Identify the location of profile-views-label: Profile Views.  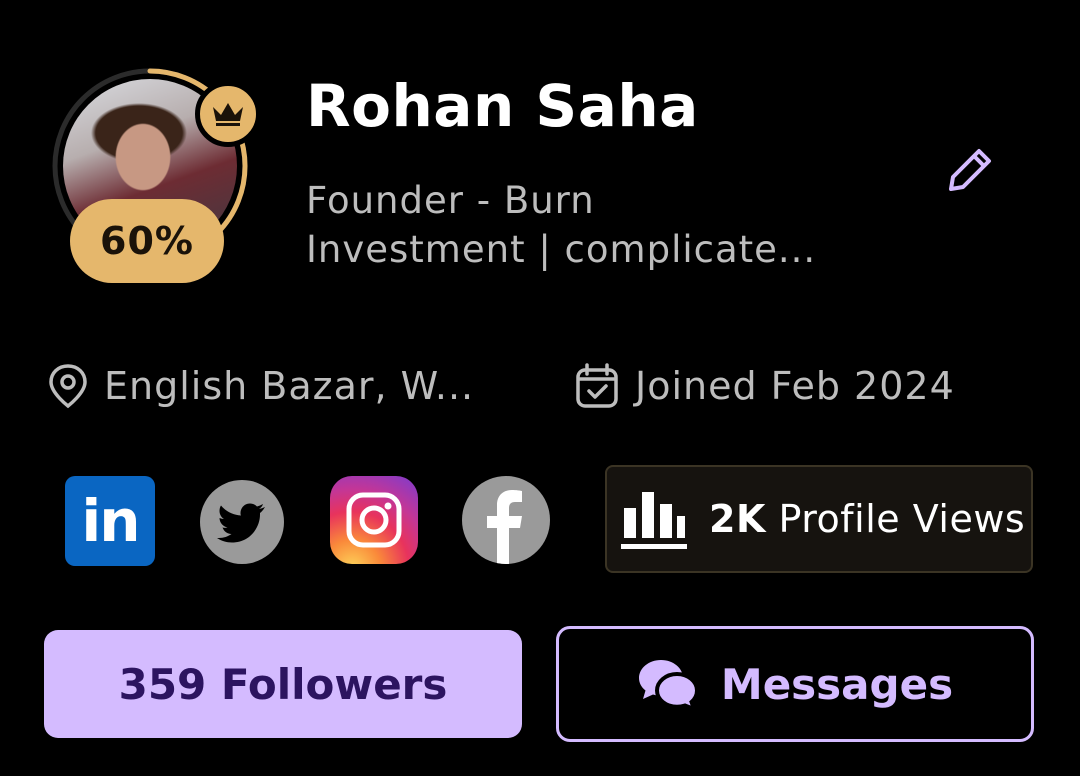
(902, 519).